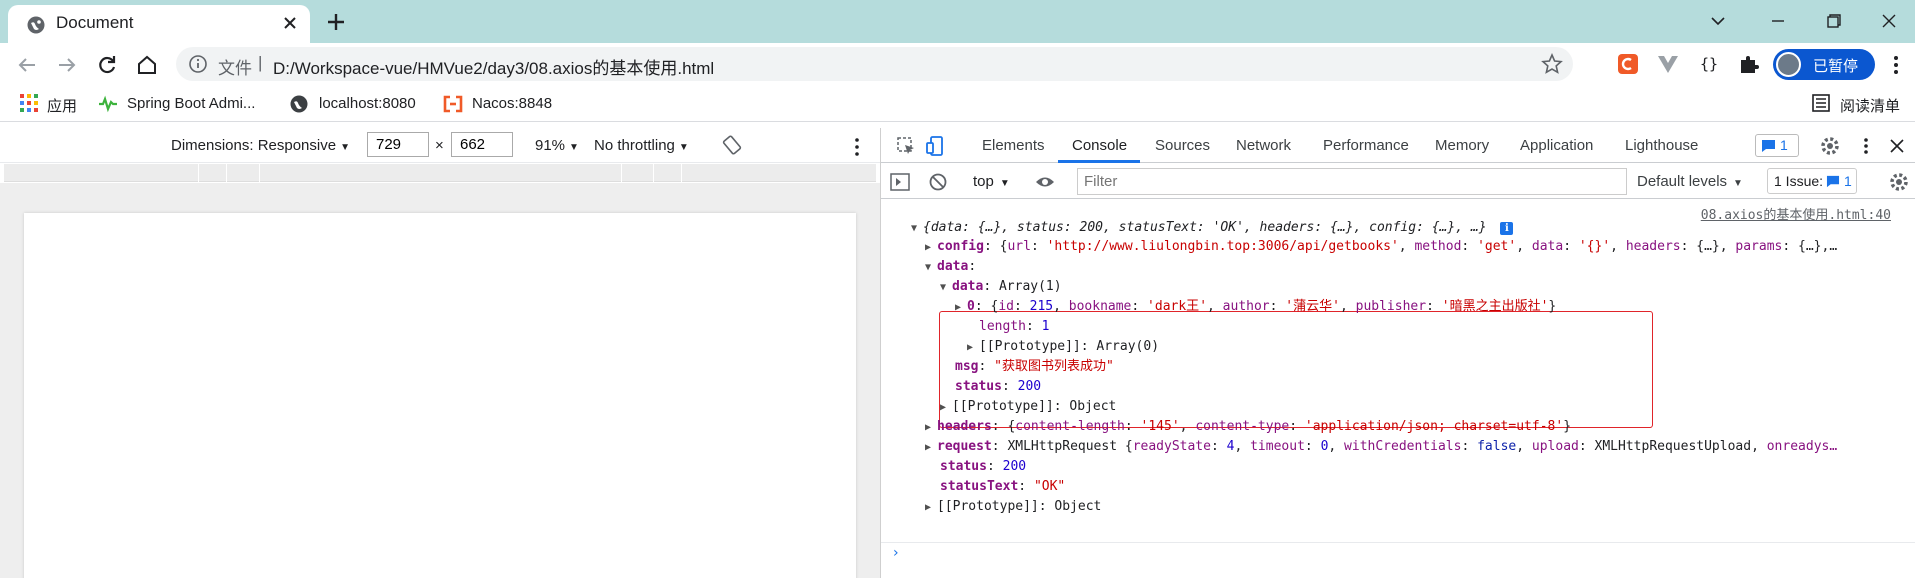  I want to click on context-selector: top ▼, so click(991, 181).